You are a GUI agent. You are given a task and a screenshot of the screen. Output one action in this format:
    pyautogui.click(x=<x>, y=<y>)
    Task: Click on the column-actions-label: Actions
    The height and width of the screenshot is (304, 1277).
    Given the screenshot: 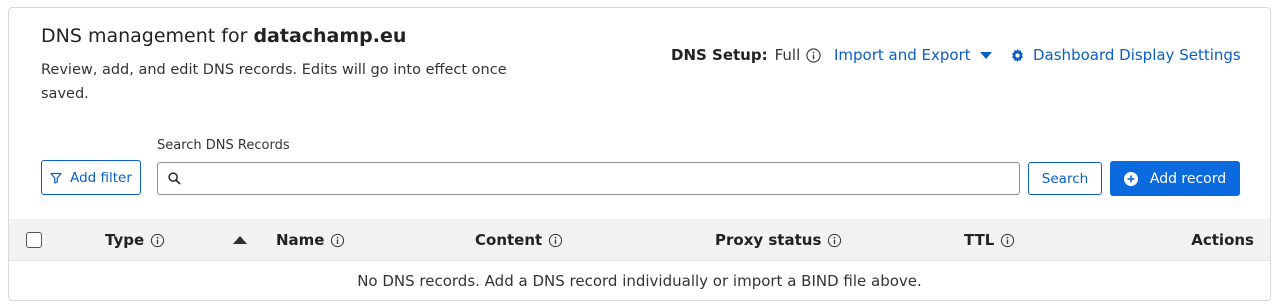 What is the action you would take?
    pyautogui.click(x=1222, y=240)
    